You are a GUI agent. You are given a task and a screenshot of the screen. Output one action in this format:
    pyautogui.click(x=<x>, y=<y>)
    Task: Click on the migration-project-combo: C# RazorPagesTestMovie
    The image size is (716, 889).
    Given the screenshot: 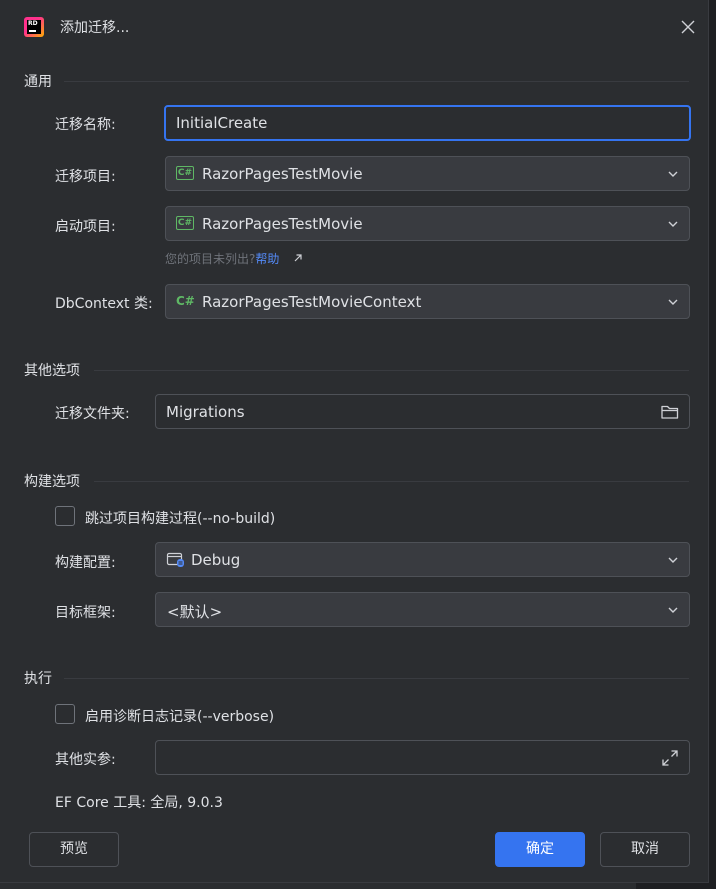 What is the action you would take?
    pyautogui.click(x=427, y=173)
    